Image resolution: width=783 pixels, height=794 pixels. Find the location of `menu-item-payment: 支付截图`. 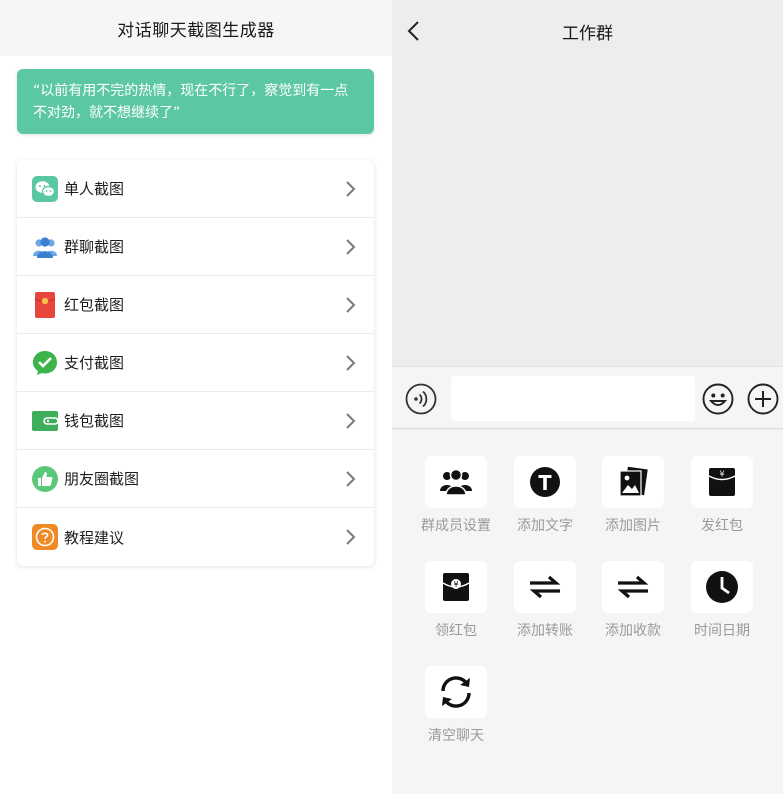

menu-item-payment: 支付截图 is located at coordinates (195, 363).